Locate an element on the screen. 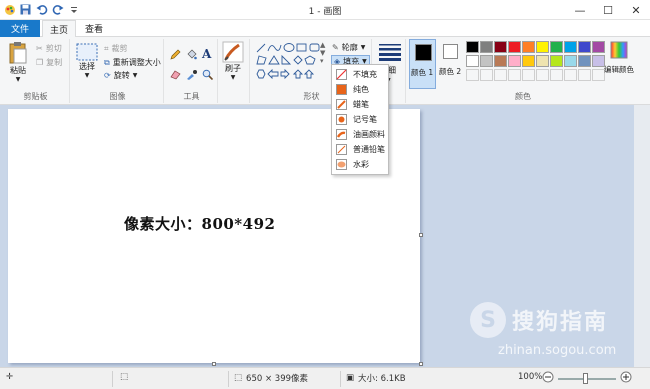 The width and height of the screenshot is (650, 389). file-size: ▣ 大小: 6.1KB is located at coordinates (376, 378).